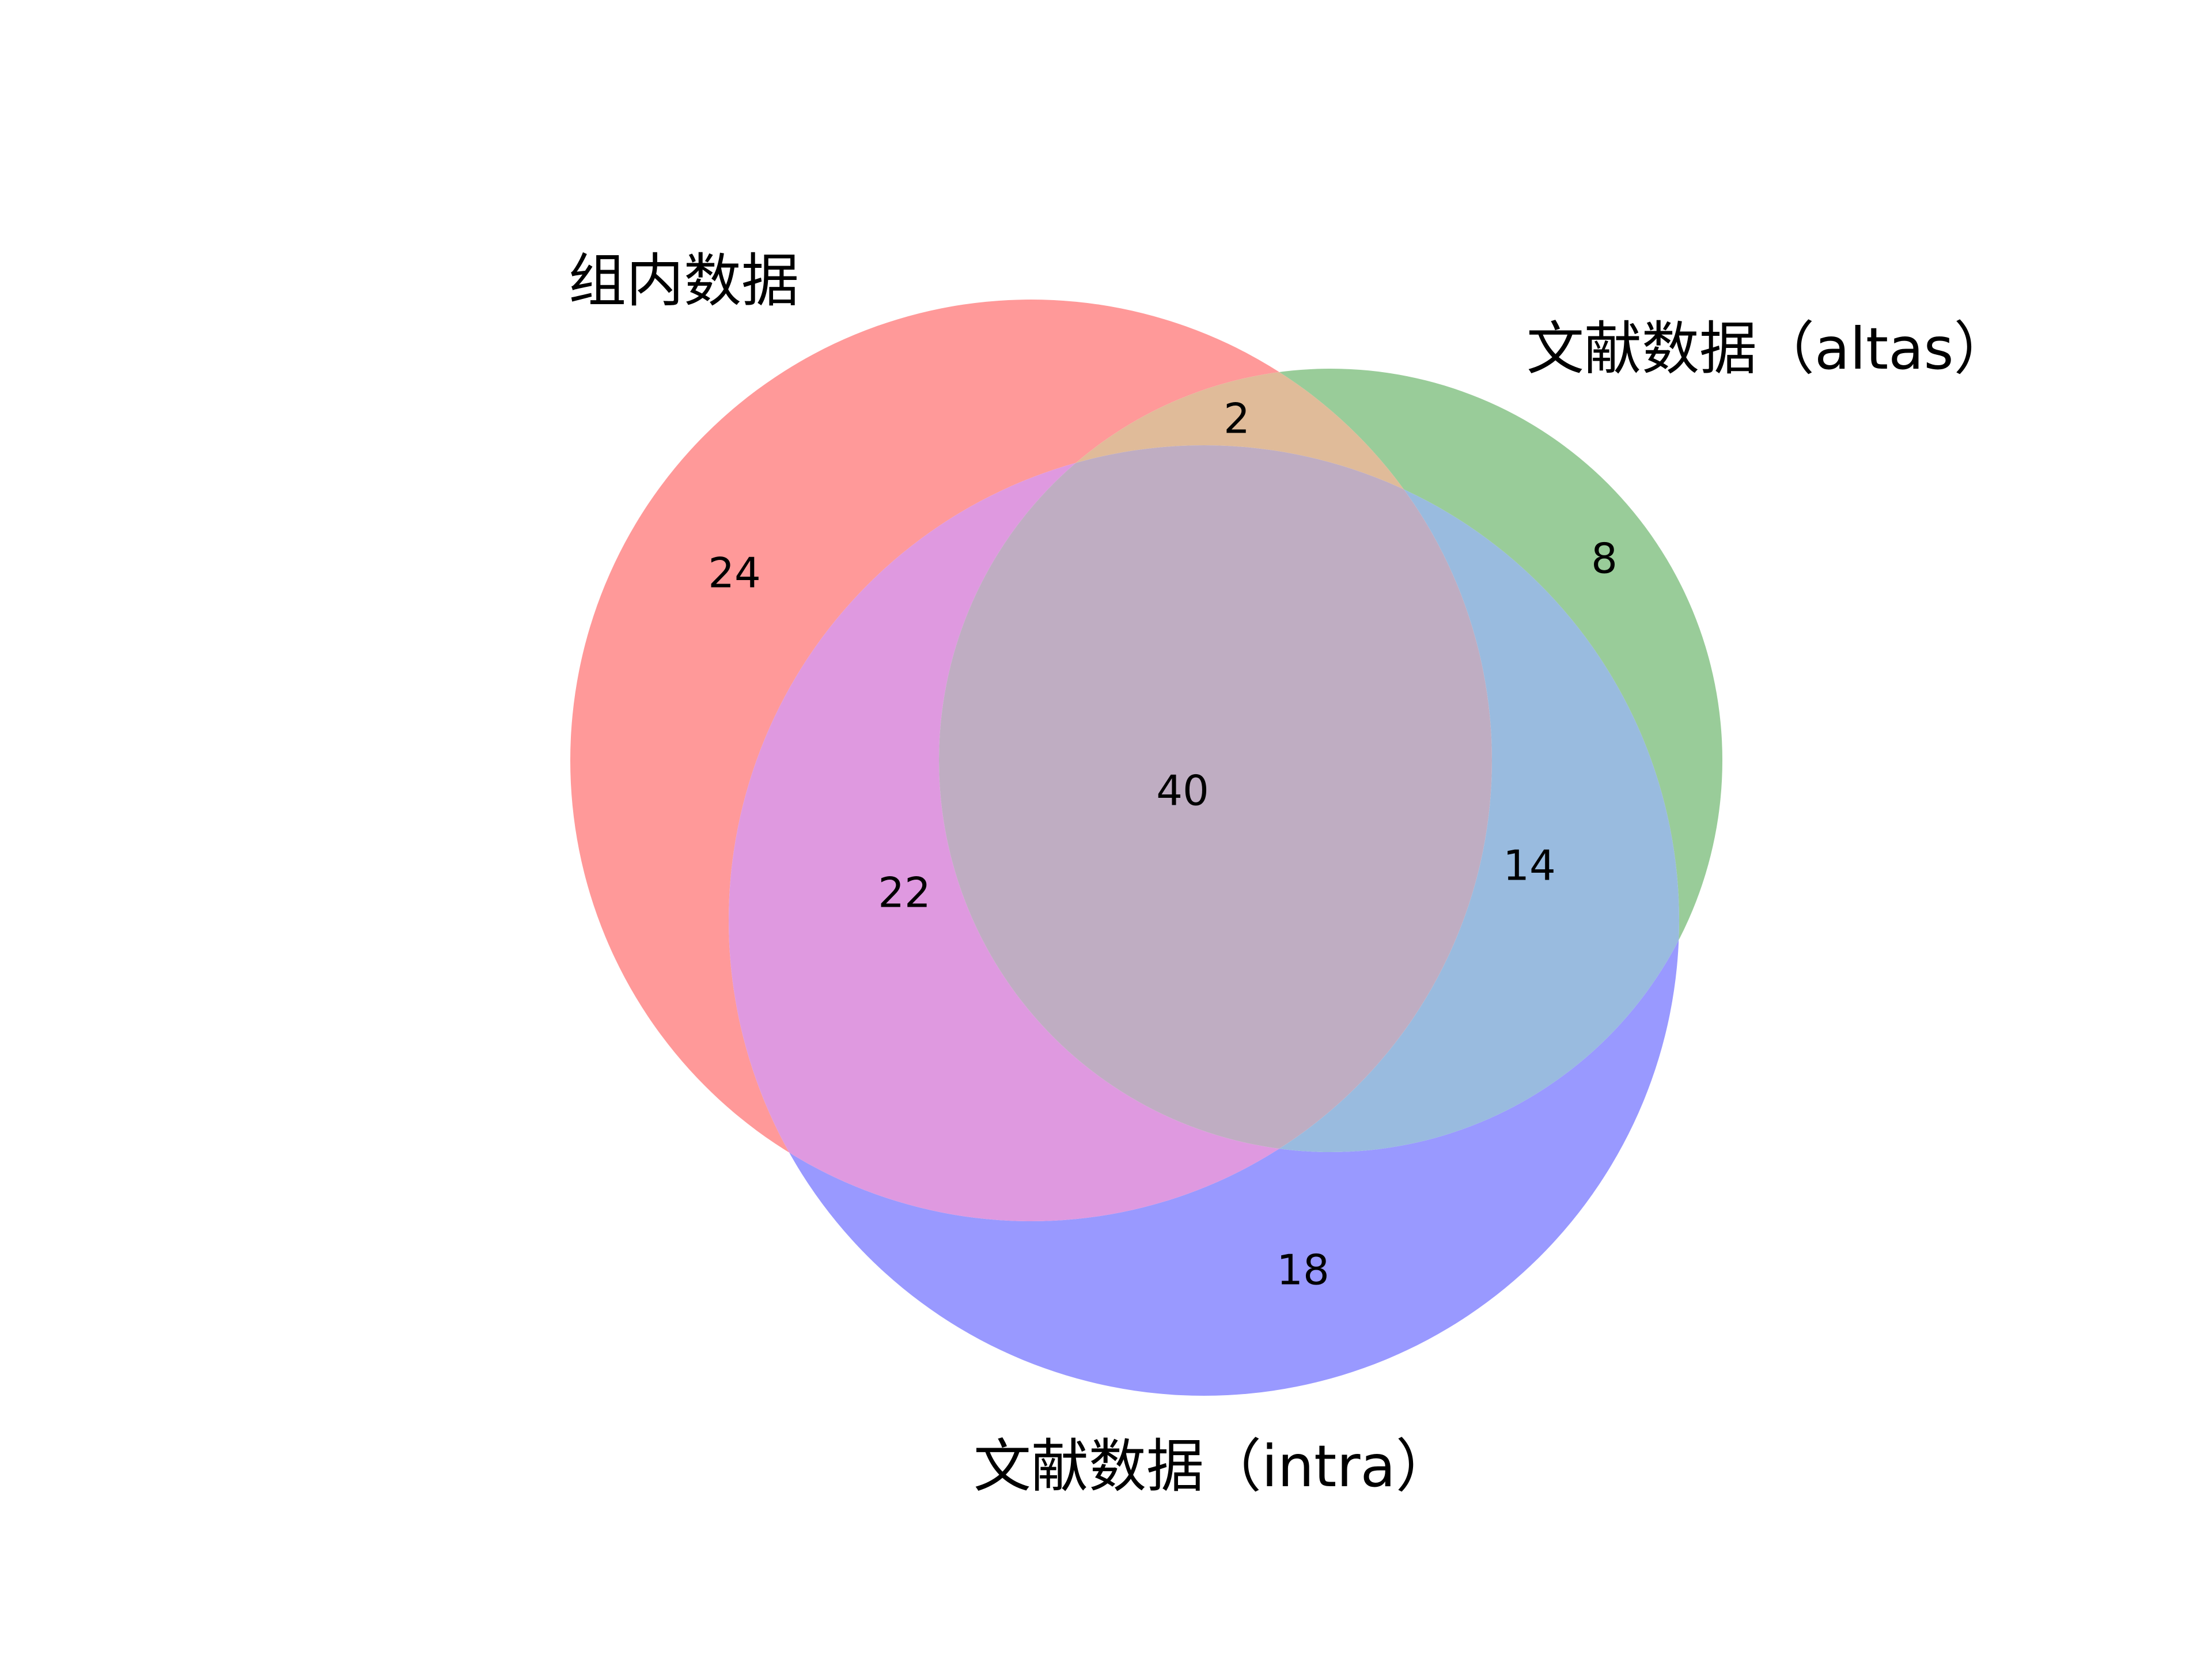 This screenshot has width=2212, height=1659. I want to click on count-a-only: 24, so click(734, 573).